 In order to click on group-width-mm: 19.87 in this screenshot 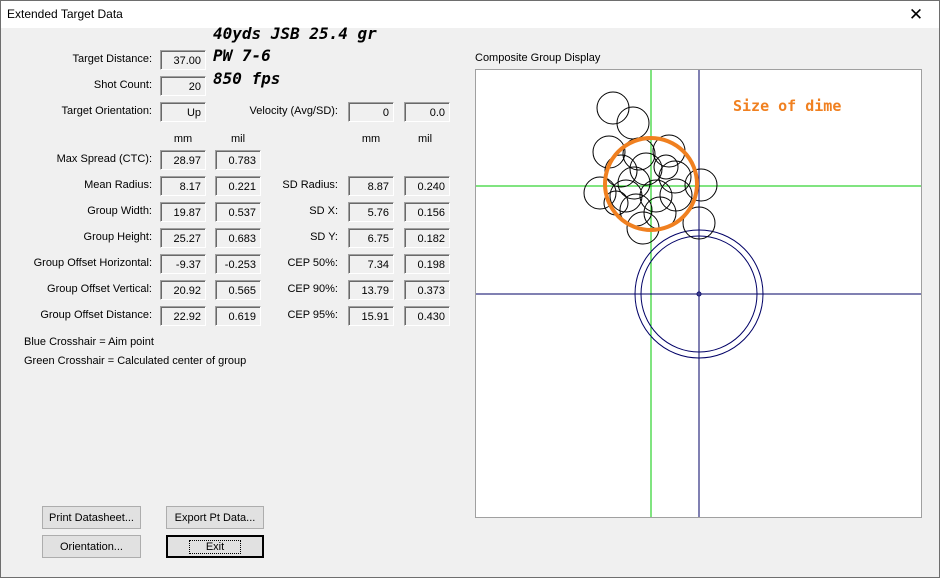, I will do `click(183, 212)`.